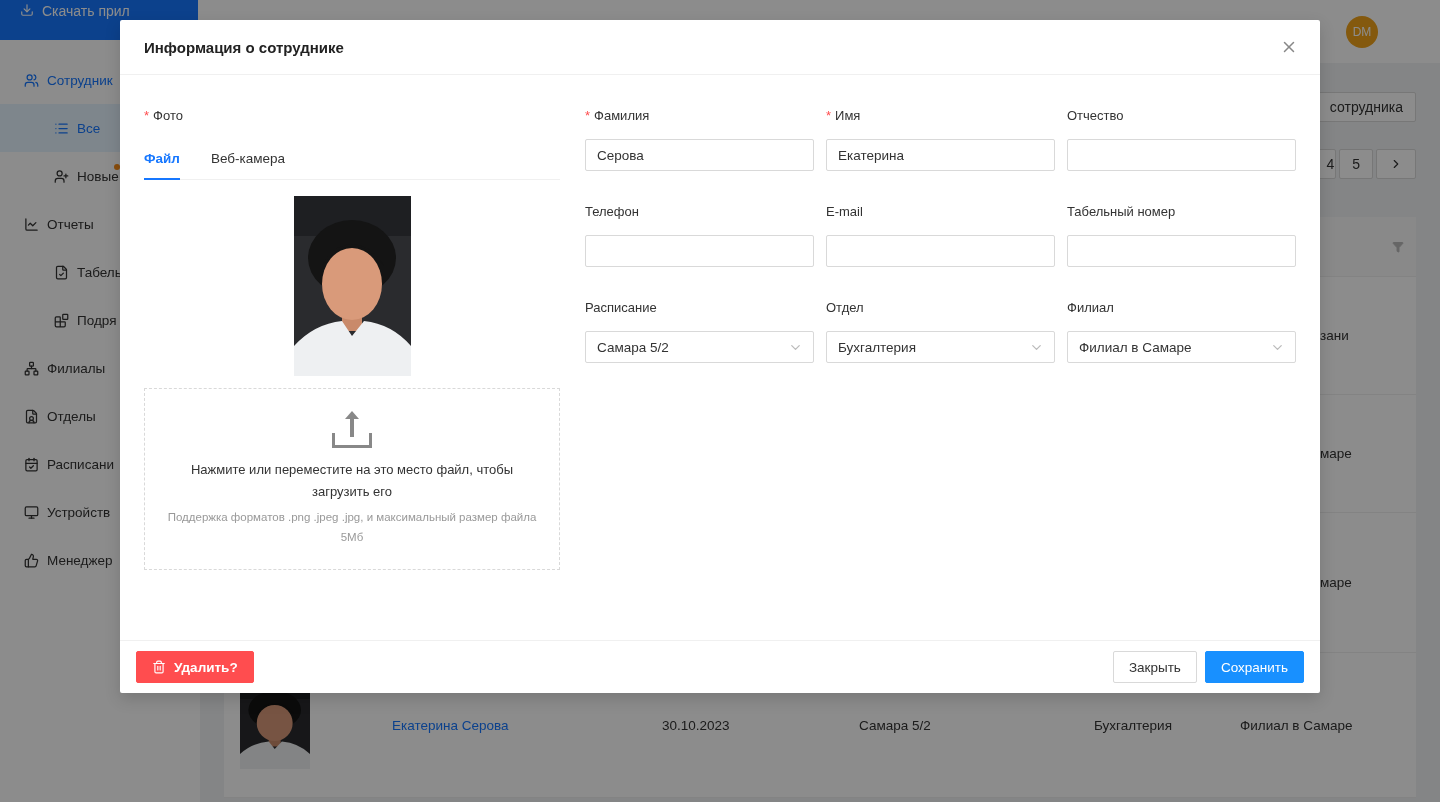  What do you see at coordinates (1356, 164) in the screenshot?
I see `page-button: 5` at bounding box center [1356, 164].